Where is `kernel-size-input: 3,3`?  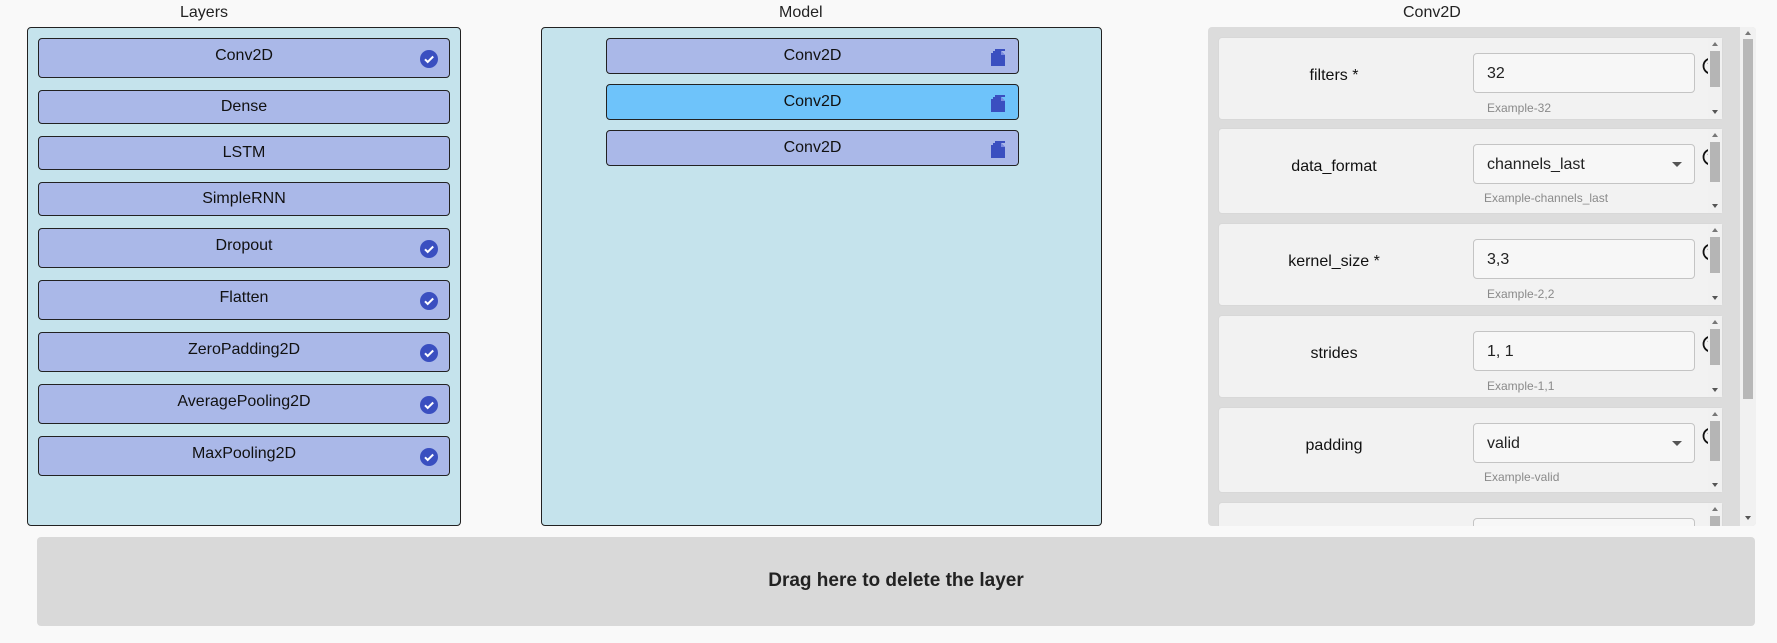 kernel-size-input: 3,3 is located at coordinates (1584, 259).